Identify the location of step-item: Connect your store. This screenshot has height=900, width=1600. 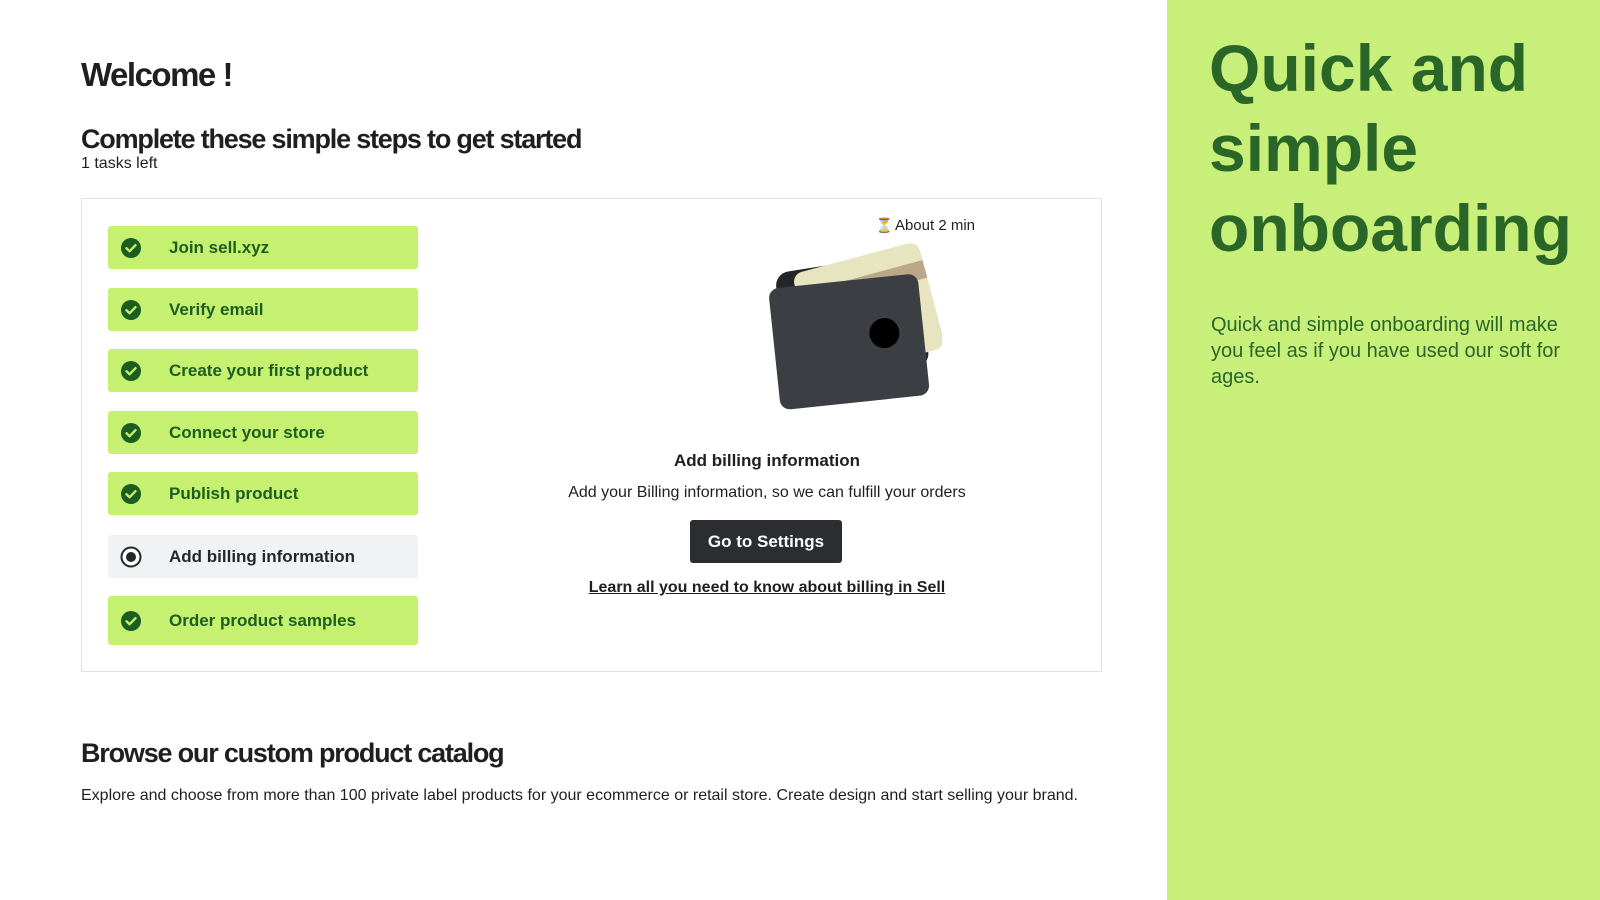
(263, 432).